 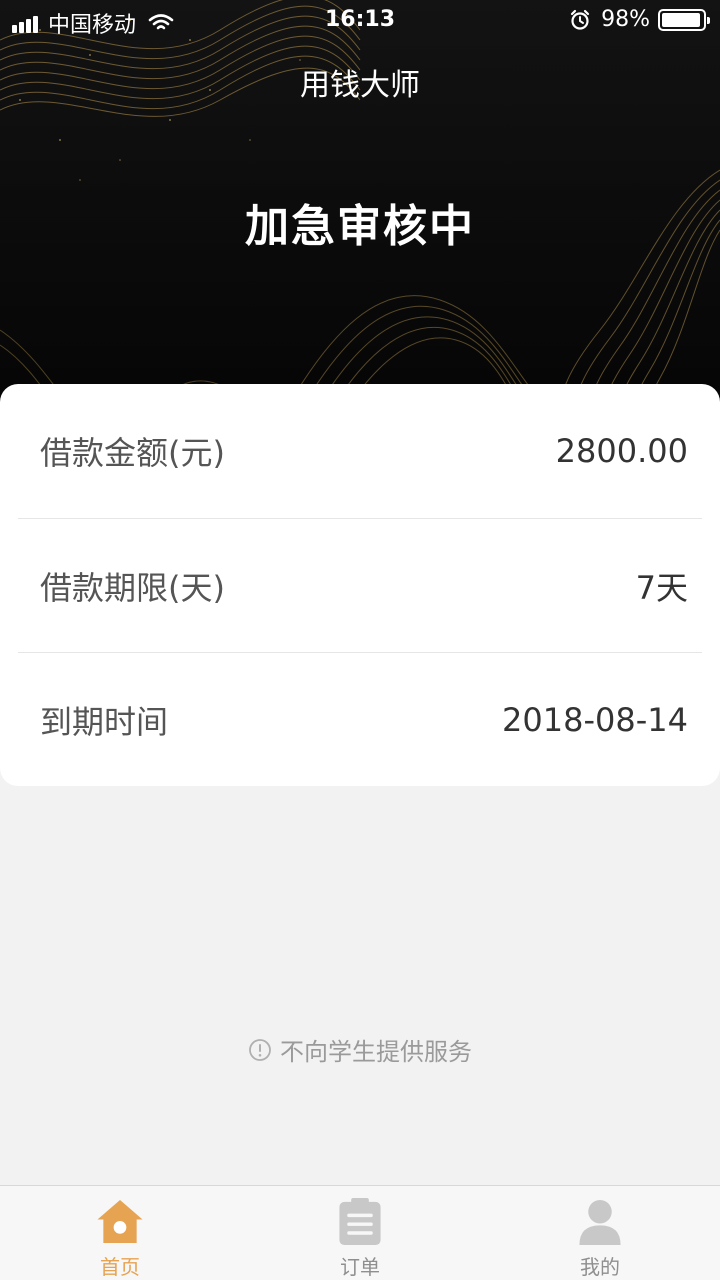 What do you see at coordinates (625, 19) in the screenshot?
I see `battery-percent: 98%` at bounding box center [625, 19].